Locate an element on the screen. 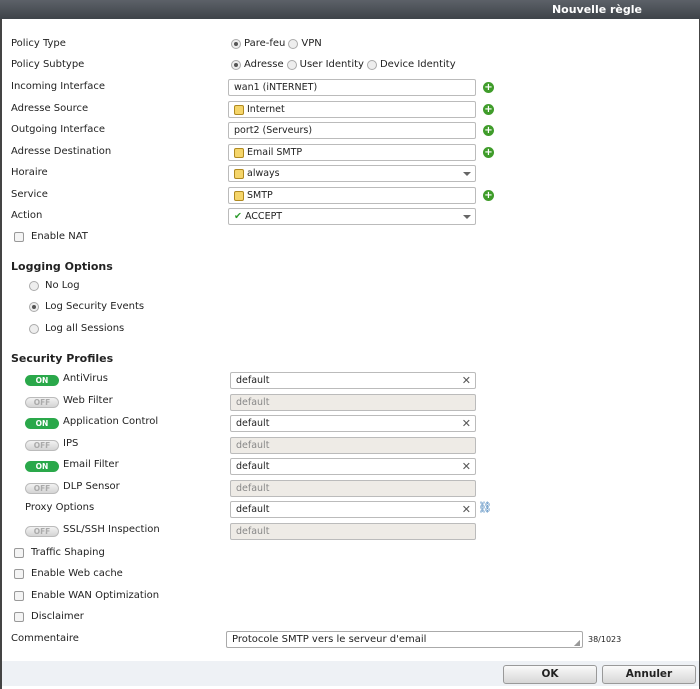  profile-row-antivirus: ON AntiVirus default ✕ is located at coordinates (350, 382).